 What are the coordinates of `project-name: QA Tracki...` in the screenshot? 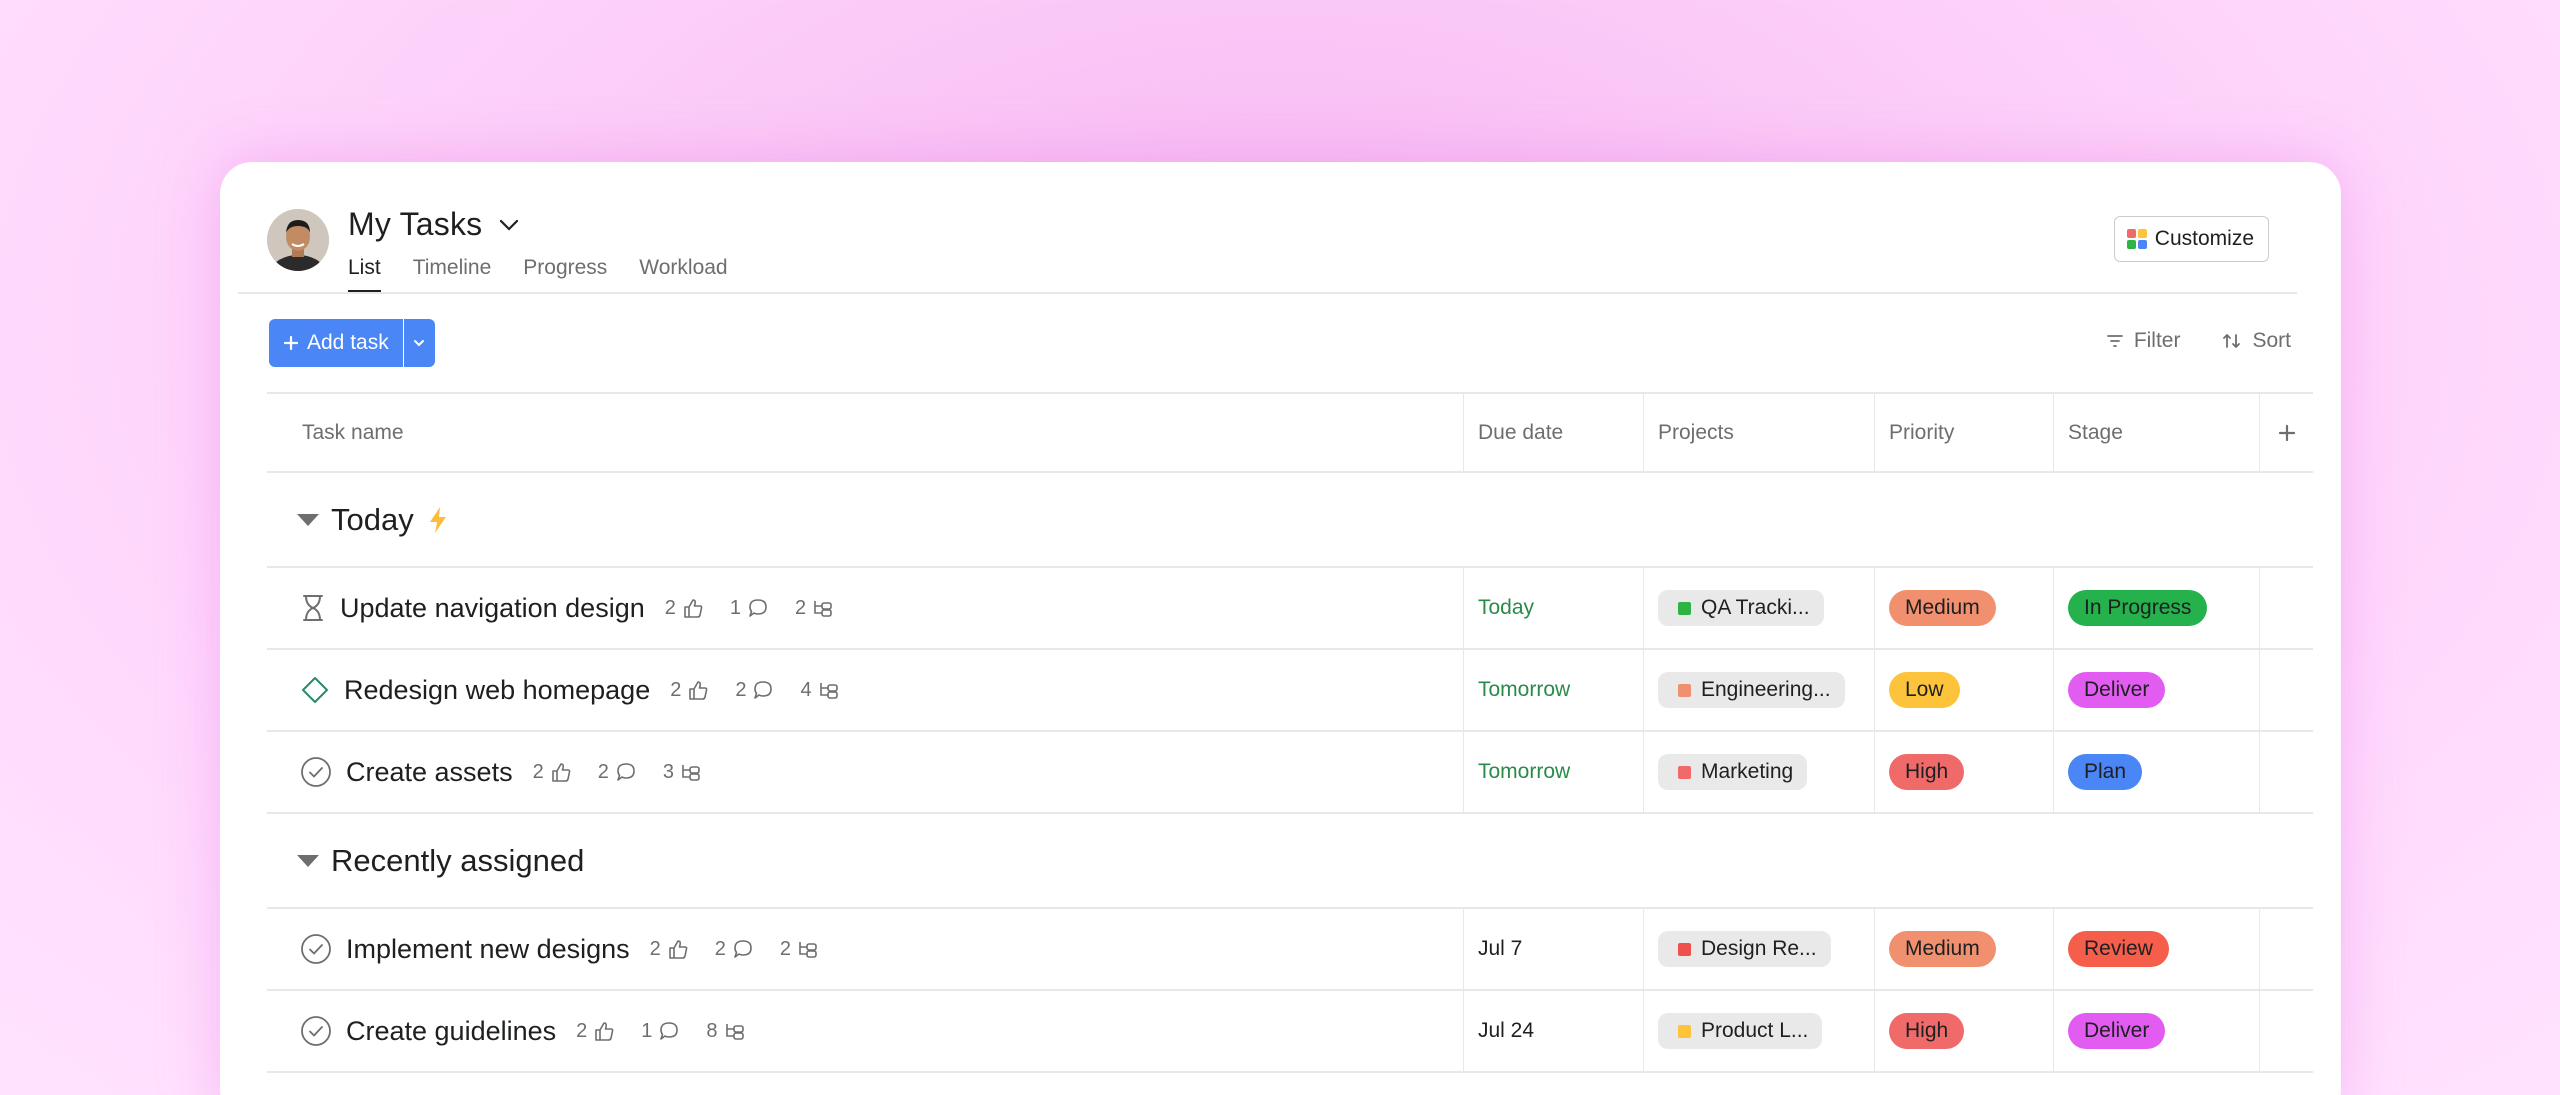 It's located at (1755, 607).